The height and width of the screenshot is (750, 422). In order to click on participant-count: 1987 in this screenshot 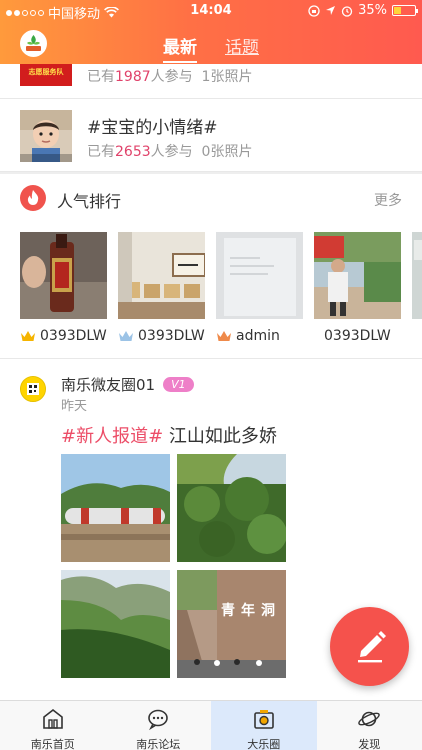, I will do `click(133, 77)`.